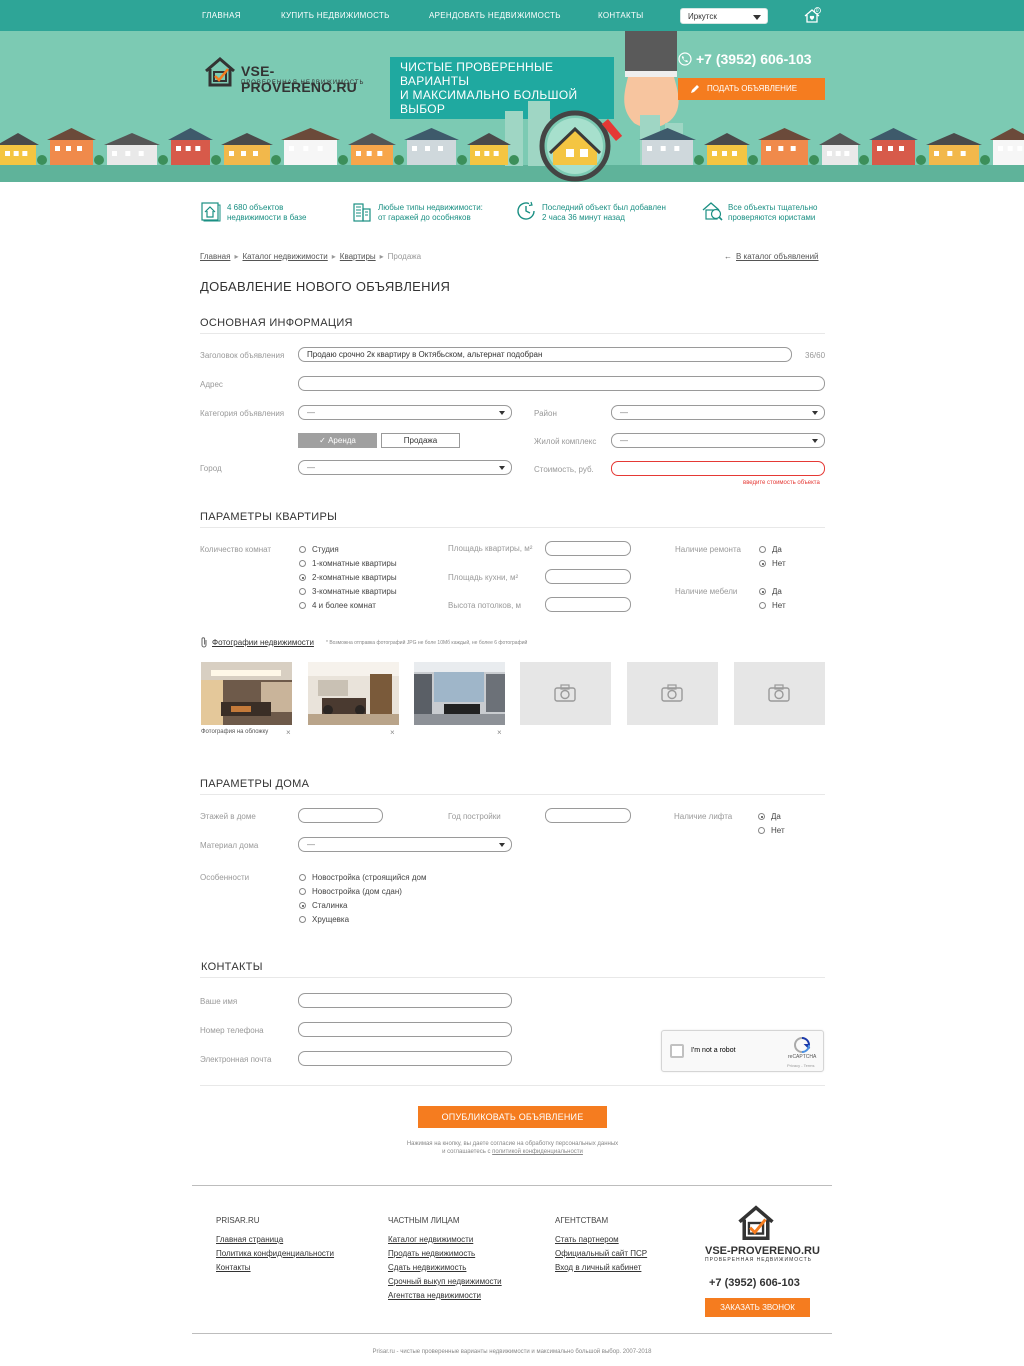  I want to click on paperclip-icon, so click(204, 642).